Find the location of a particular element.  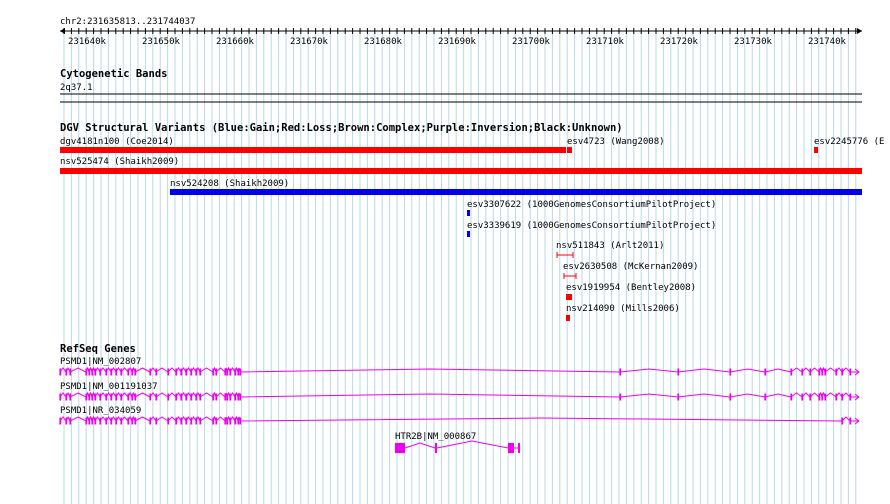

dgv-feature-label: esv1919954 (Bentley2008) is located at coordinates (631, 288).